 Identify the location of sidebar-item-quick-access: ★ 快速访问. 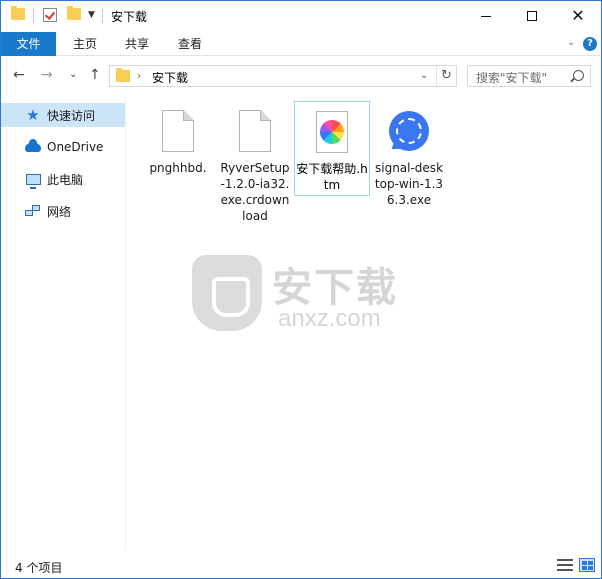
(63, 115).